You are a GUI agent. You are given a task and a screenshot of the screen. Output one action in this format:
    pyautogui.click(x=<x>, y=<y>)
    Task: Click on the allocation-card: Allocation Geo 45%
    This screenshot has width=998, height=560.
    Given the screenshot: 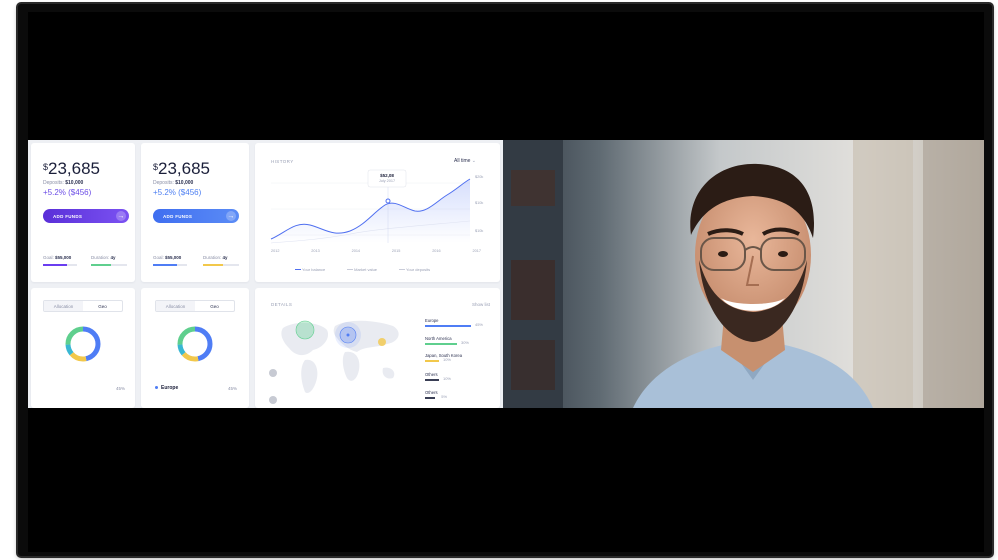 What is the action you would take?
    pyautogui.click(x=83, y=348)
    